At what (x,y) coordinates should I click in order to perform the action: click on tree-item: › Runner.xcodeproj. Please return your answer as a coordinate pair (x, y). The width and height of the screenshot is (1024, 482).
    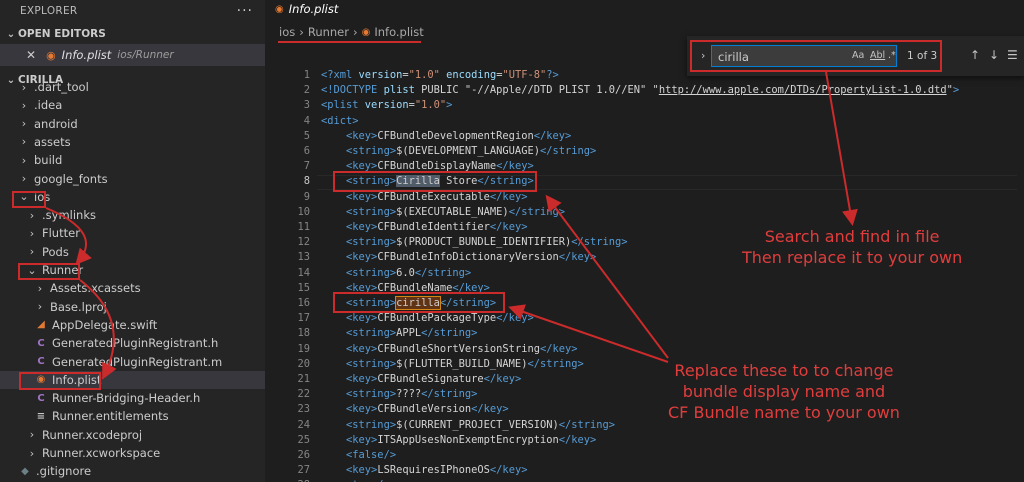
    Looking at the image, I should click on (132, 435).